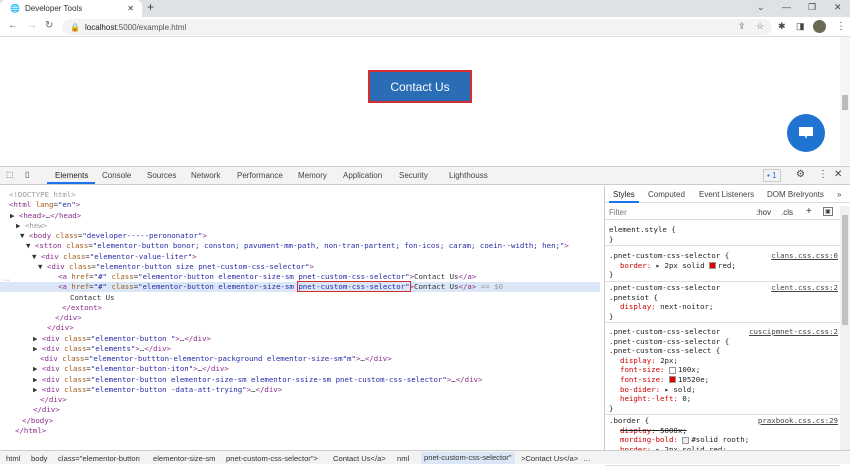  What do you see at coordinates (786, 7) in the screenshot?
I see `minimize-icon: —` at bounding box center [786, 7].